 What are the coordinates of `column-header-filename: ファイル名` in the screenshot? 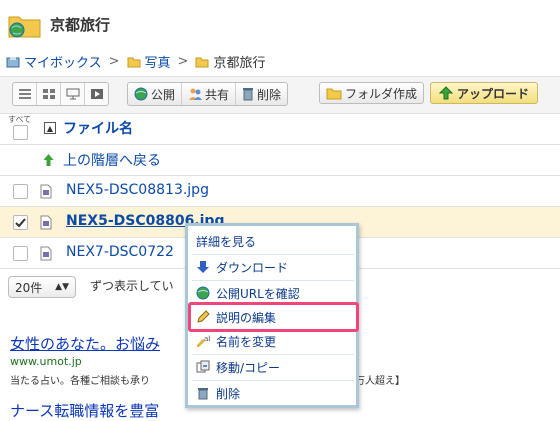 It's located at (98, 128).